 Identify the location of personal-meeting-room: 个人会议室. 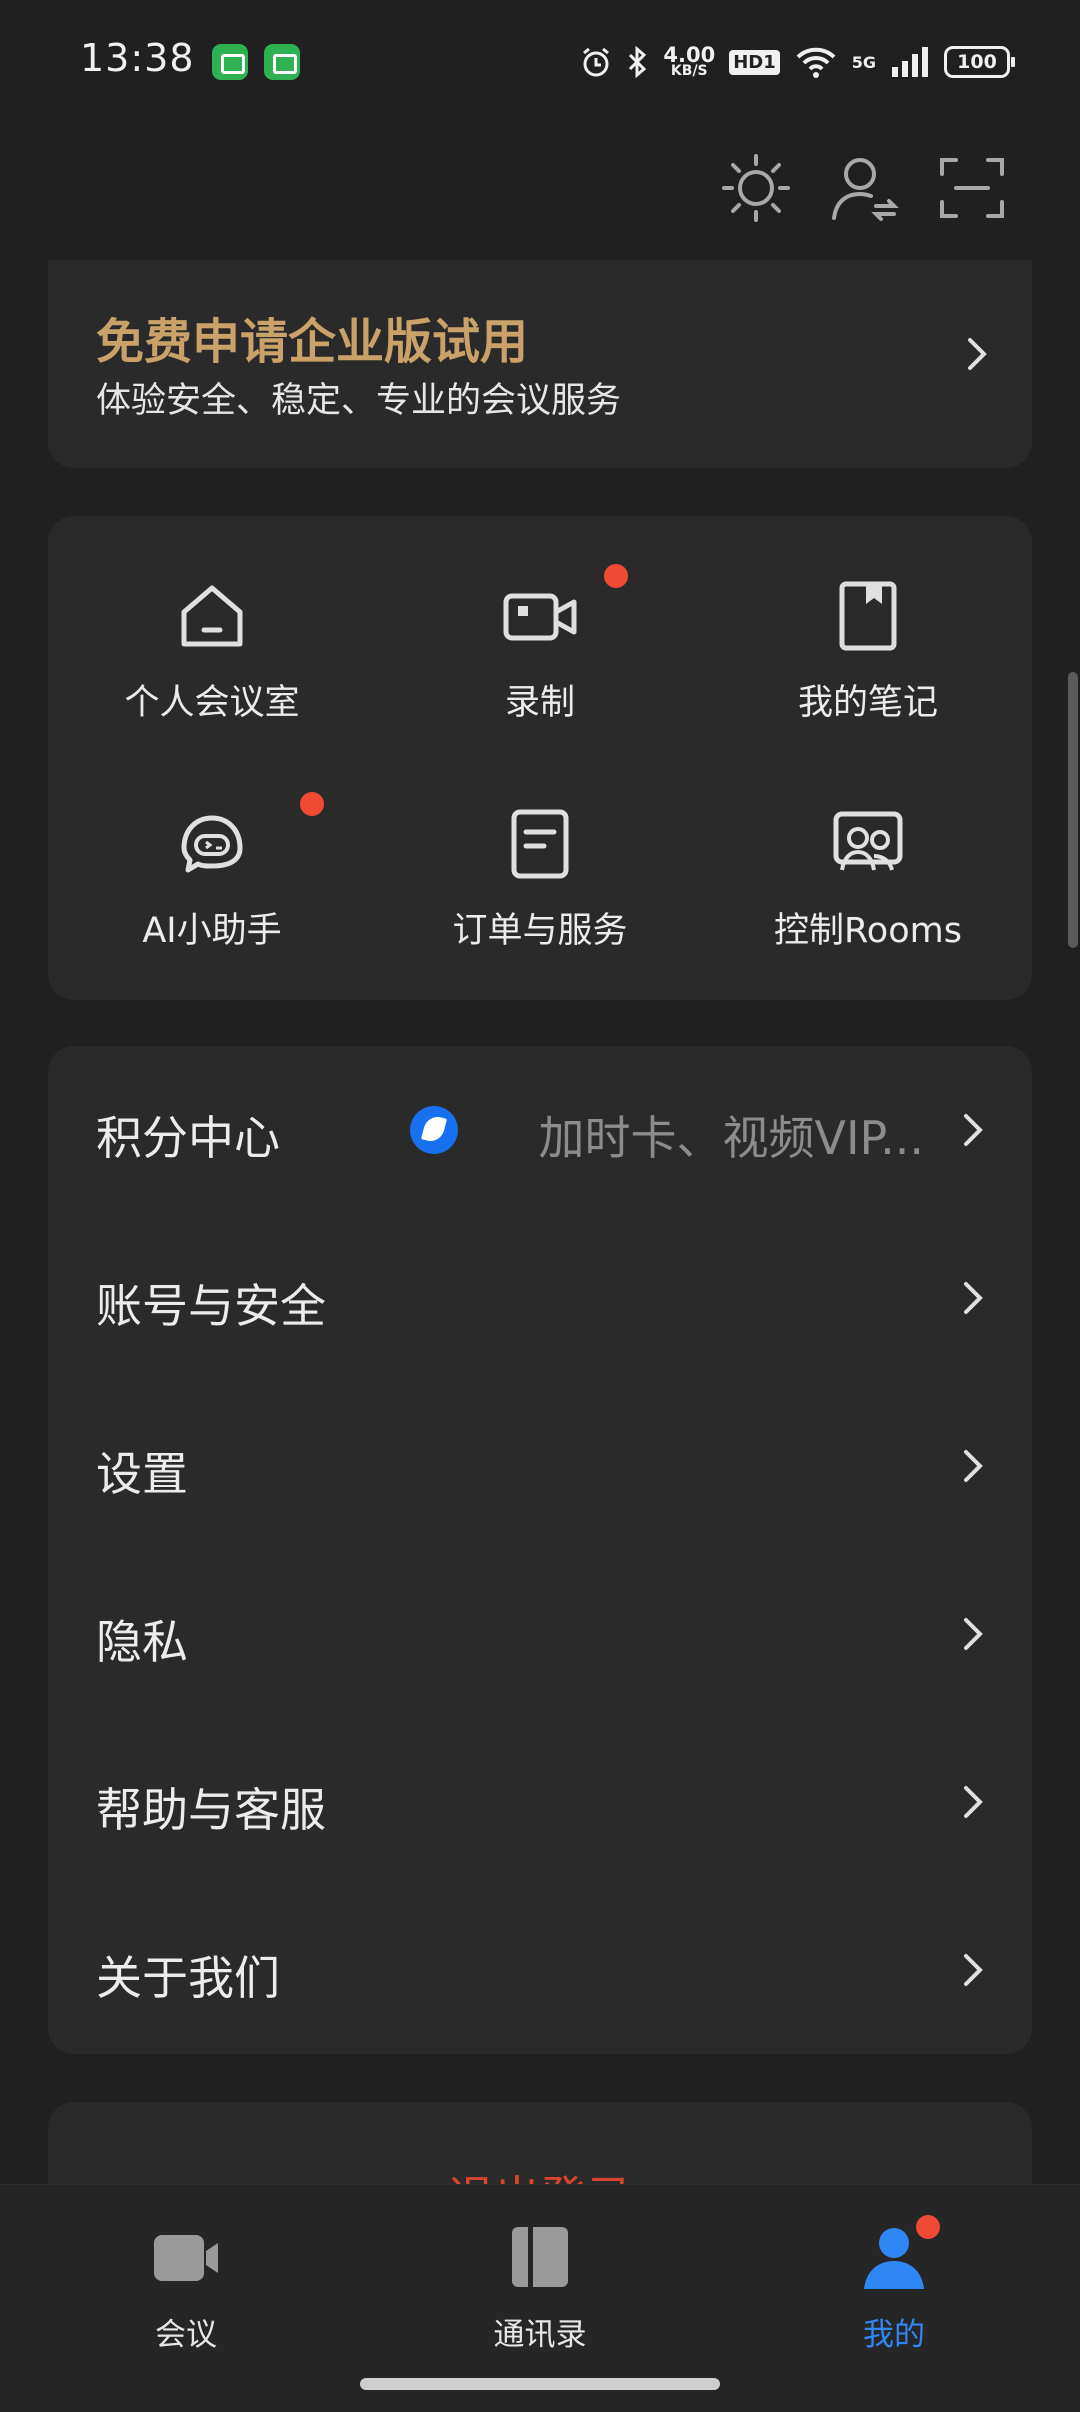
(212, 666).